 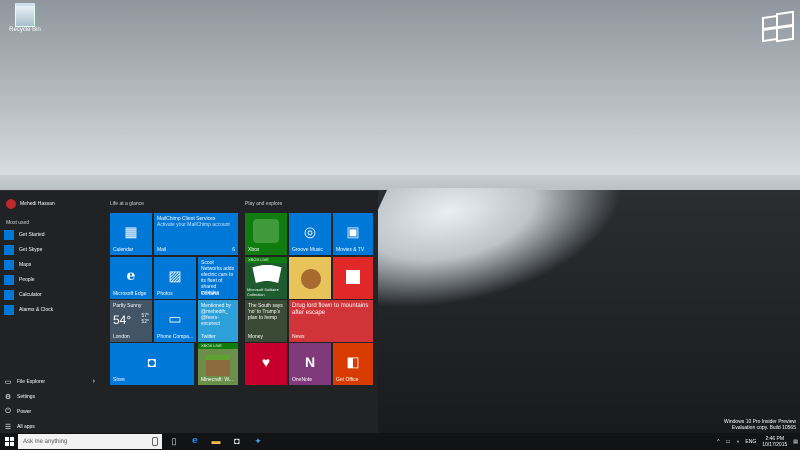 What do you see at coordinates (216, 315) in the screenshot?
I see `twitter-body: Mentioned by @mehedih_ @feers-excerect` at bounding box center [216, 315].